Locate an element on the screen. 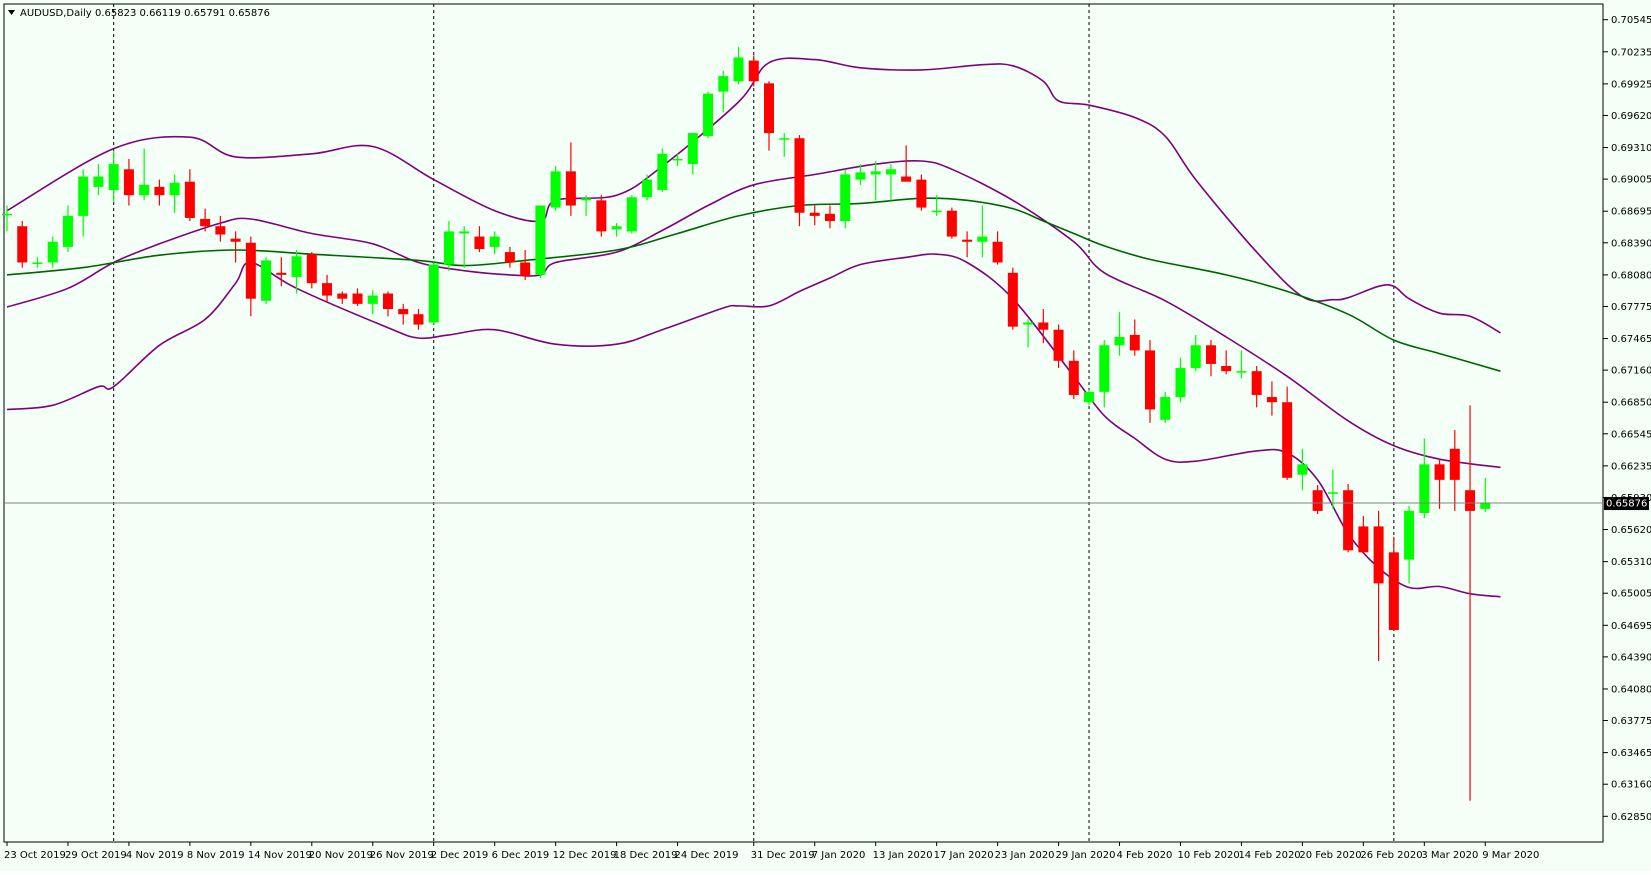 The width and height of the screenshot is (1651, 875). time-tick-label: 31 Dec 2019 is located at coordinates (783, 855).